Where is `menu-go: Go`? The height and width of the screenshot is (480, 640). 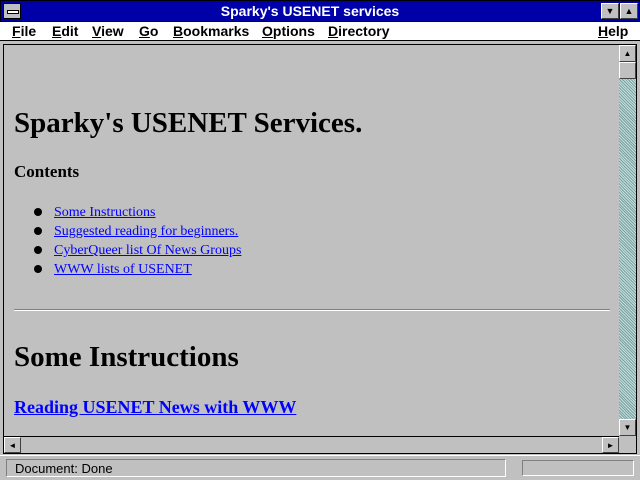
menu-go: Go is located at coordinates (148, 31).